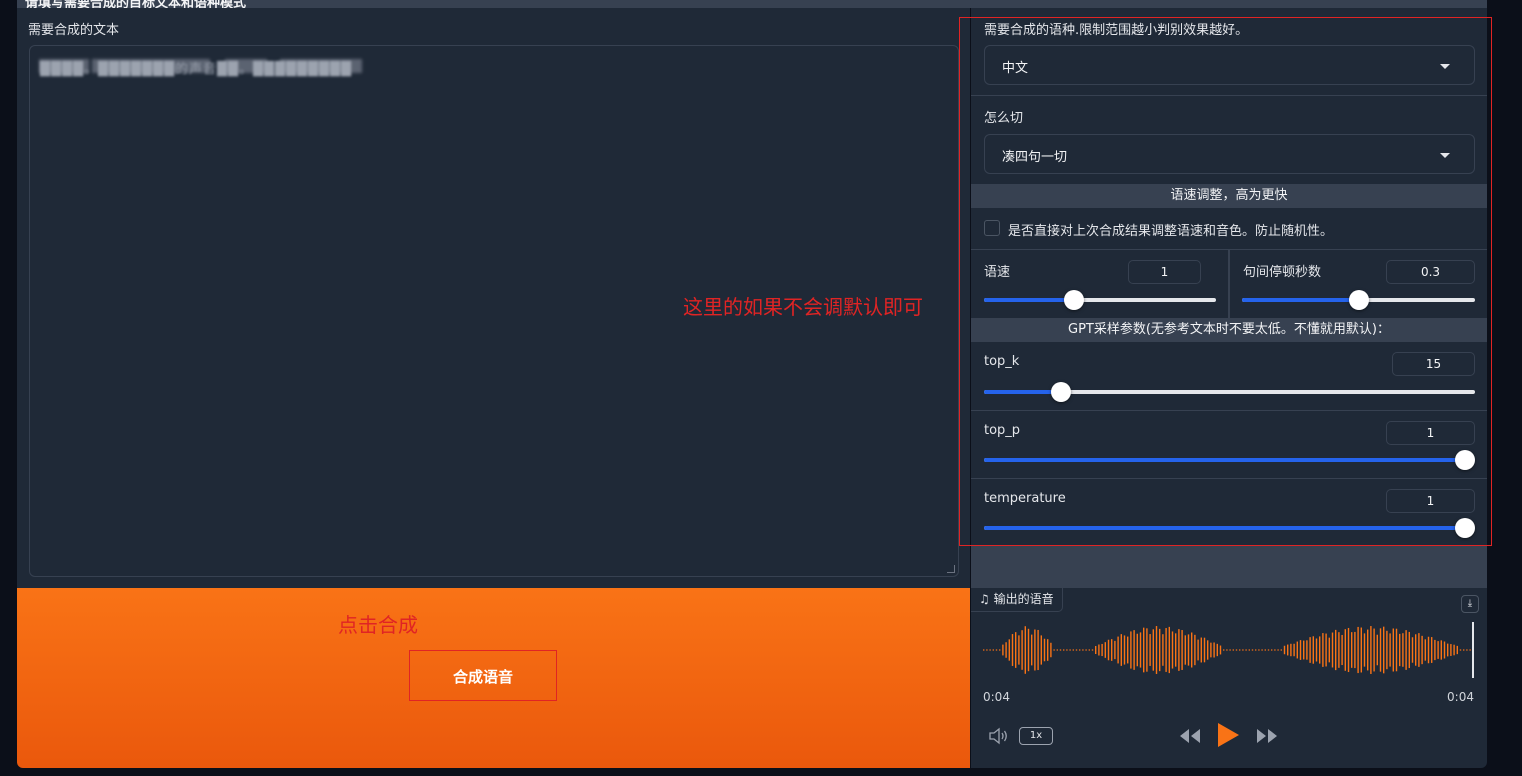 The height and width of the screenshot is (776, 1522). I want to click on pause-slider-thumb, so click(1358, 300).